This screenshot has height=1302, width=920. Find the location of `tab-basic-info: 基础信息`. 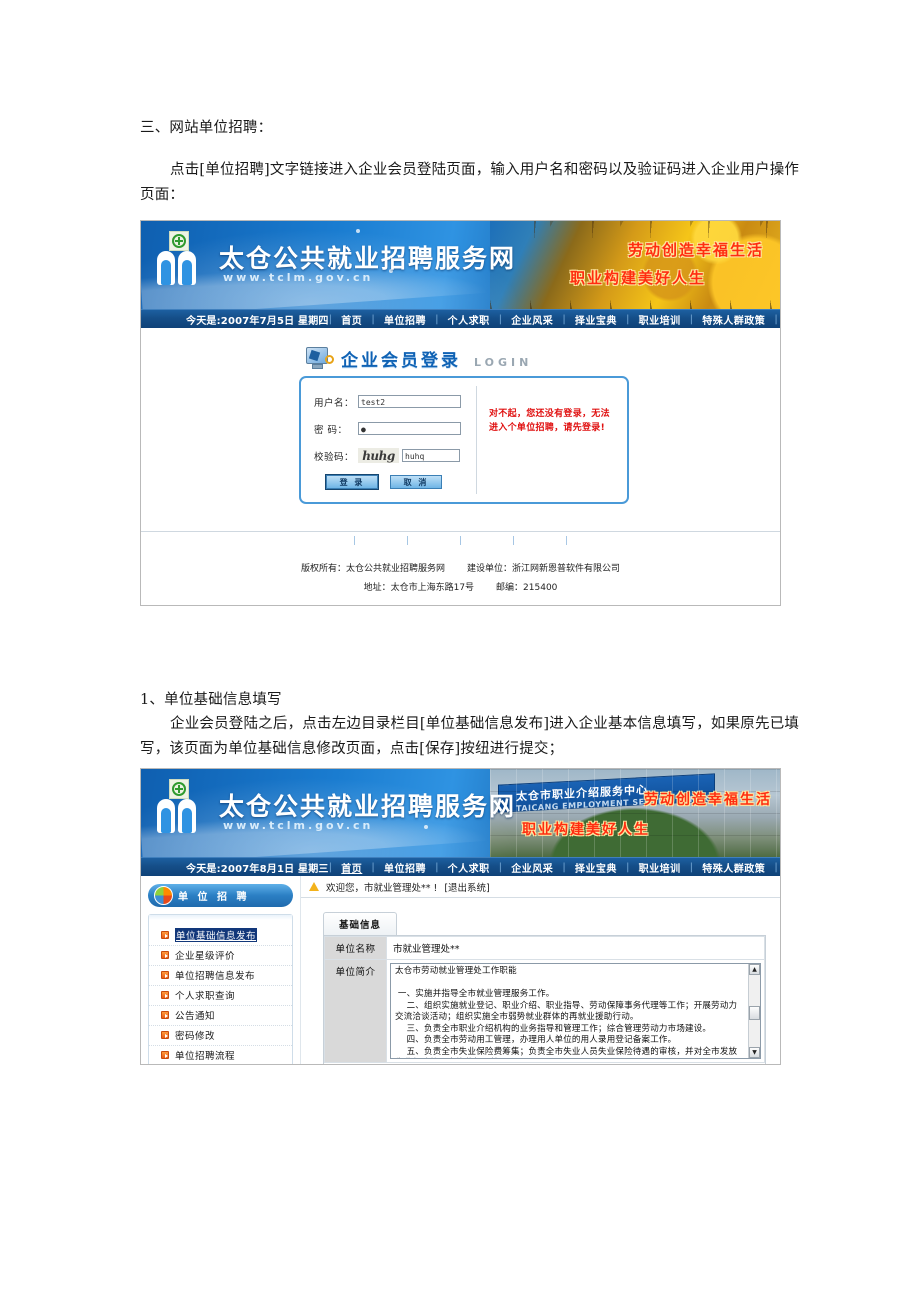

tab-basic-info: 基础信息 is located at coordinates (360, 923).